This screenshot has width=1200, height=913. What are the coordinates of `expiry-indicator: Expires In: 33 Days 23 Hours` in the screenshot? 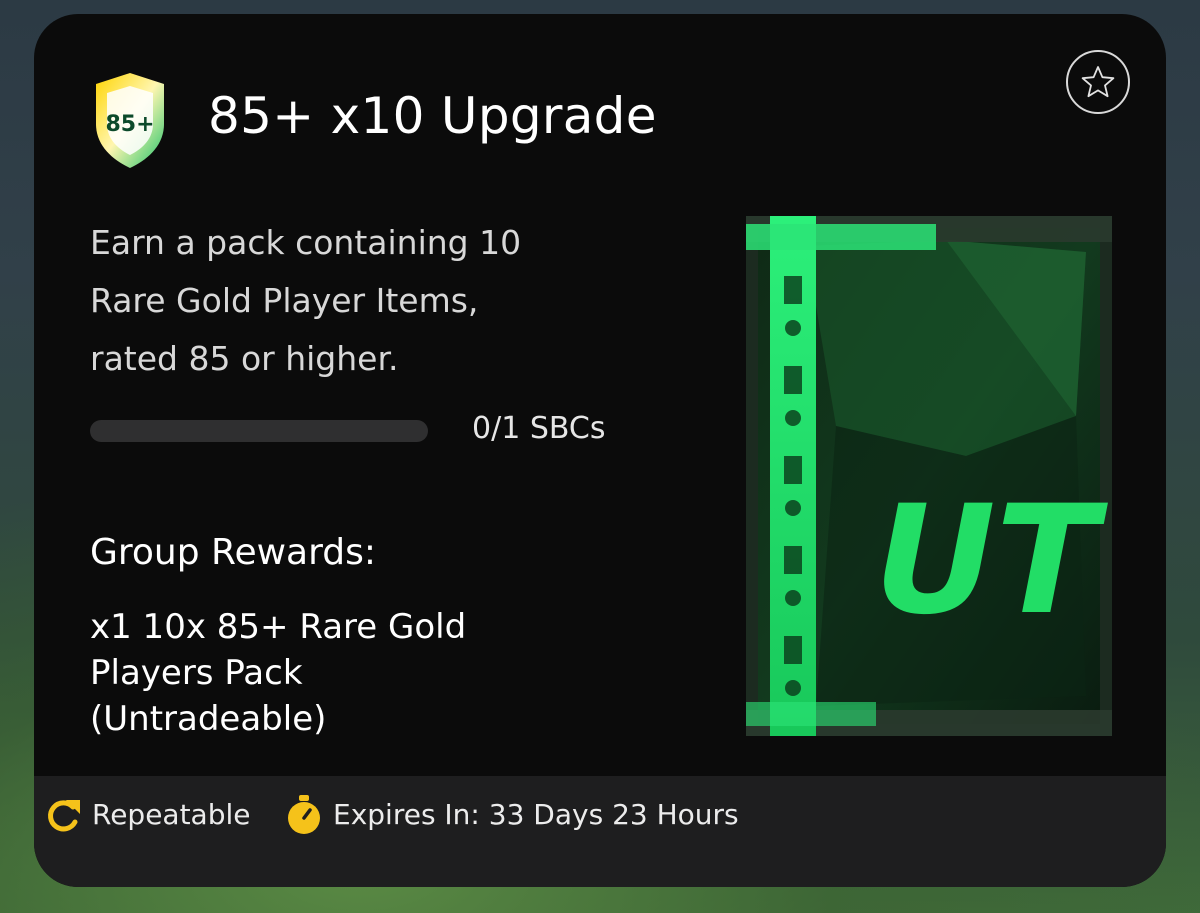 It's located at (511, 815).